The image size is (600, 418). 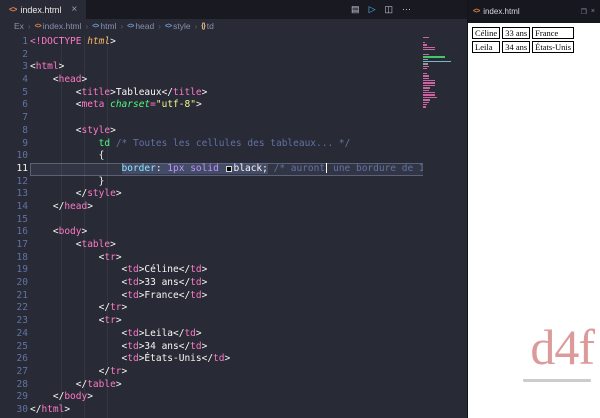 I want to click on minimap, so click(x=438, y=227).